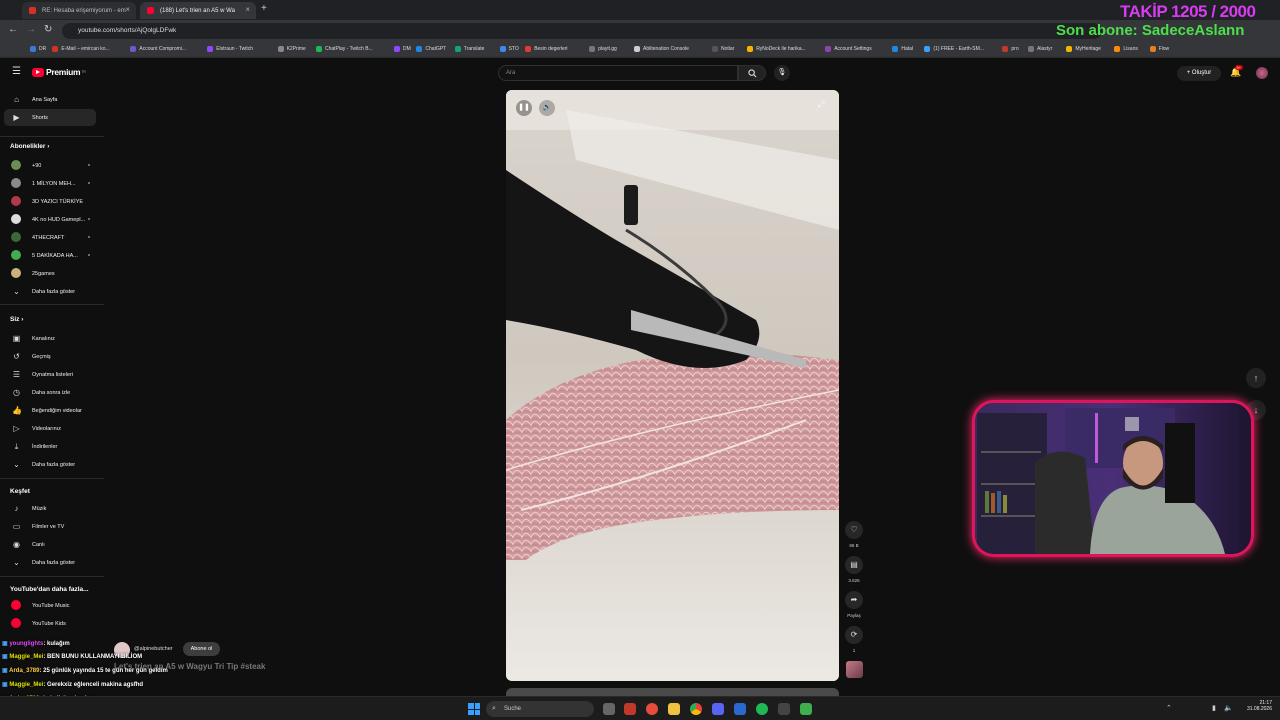 The height and width of the screenshot is (720, 1280). Describe the element at coordinates (198, 10) in the screenshot. I see `browser-tab-active: (188) Let's trien an A5 w Wa ×` at that location.